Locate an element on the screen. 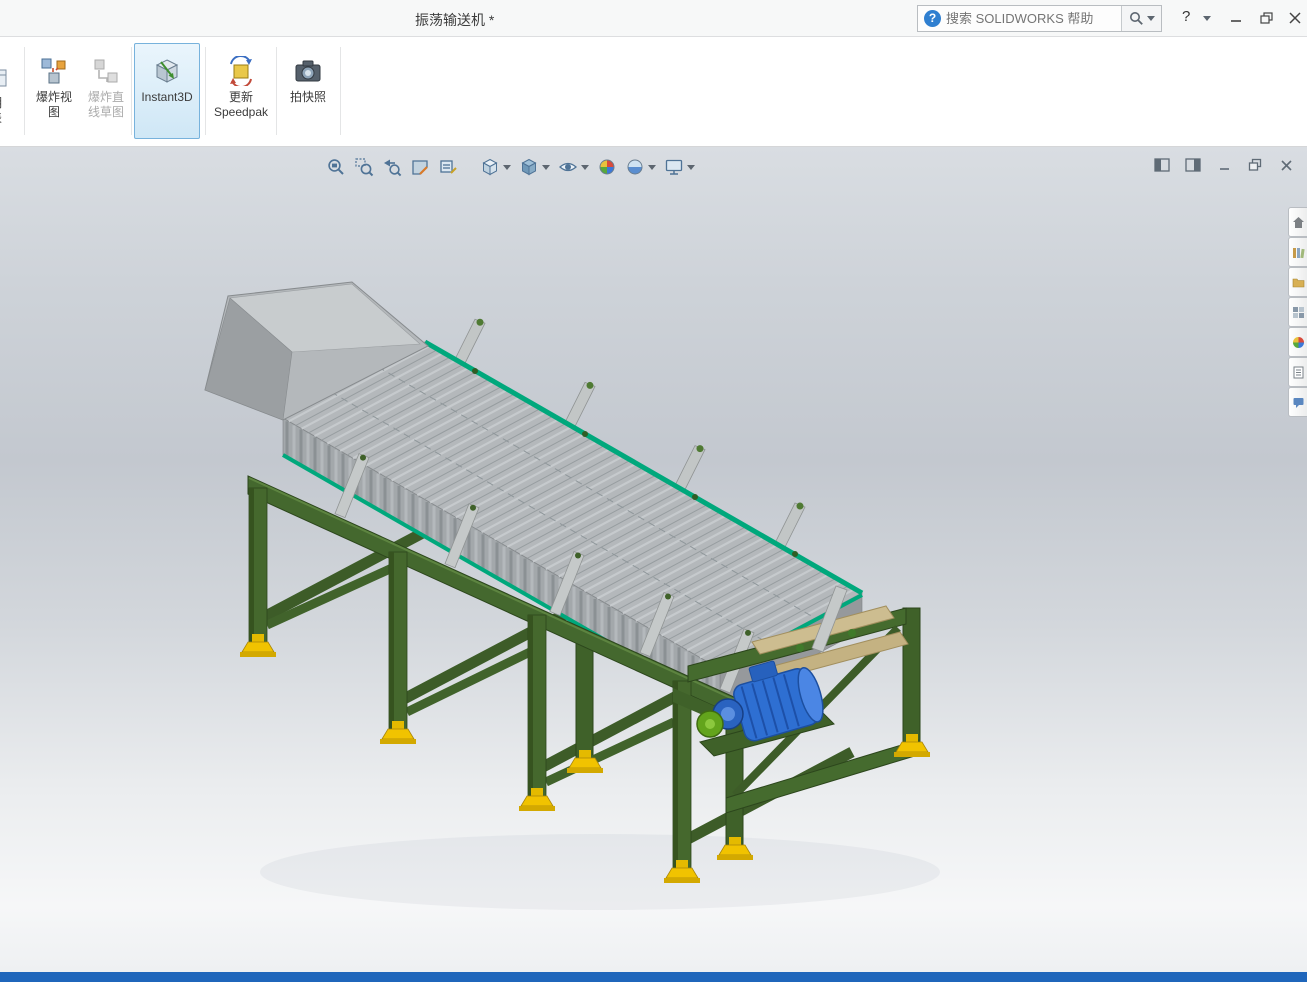  zoom-to-area-button is located at coordinates (364, 167).